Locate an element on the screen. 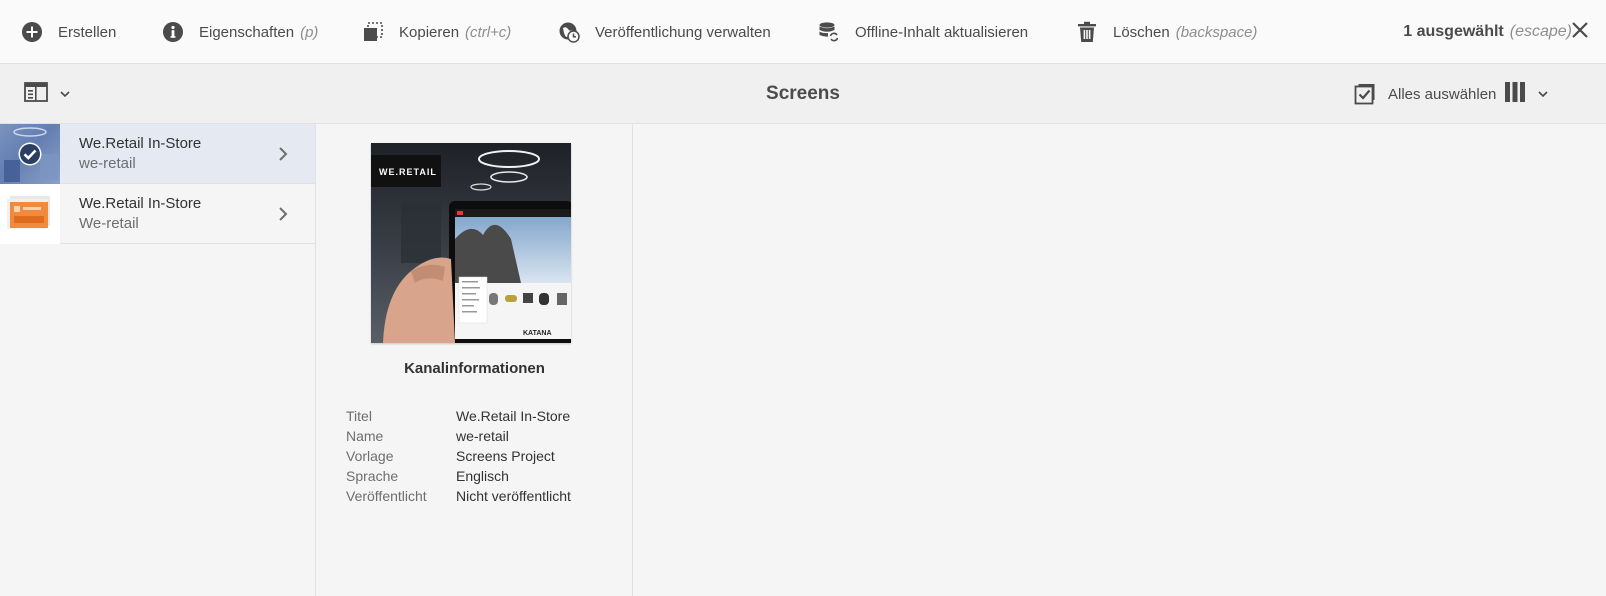  manage-publication-label: Veröffentlichung verwalten is located at coordinates (683, 32).